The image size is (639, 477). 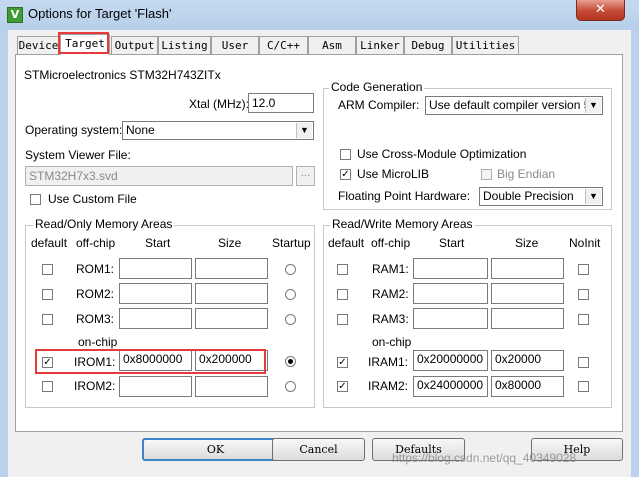 What do you see at coordinates (95, 294) in the screenshot?
I see `rom2-label: ROM2:` at bounding box center [95, 294].